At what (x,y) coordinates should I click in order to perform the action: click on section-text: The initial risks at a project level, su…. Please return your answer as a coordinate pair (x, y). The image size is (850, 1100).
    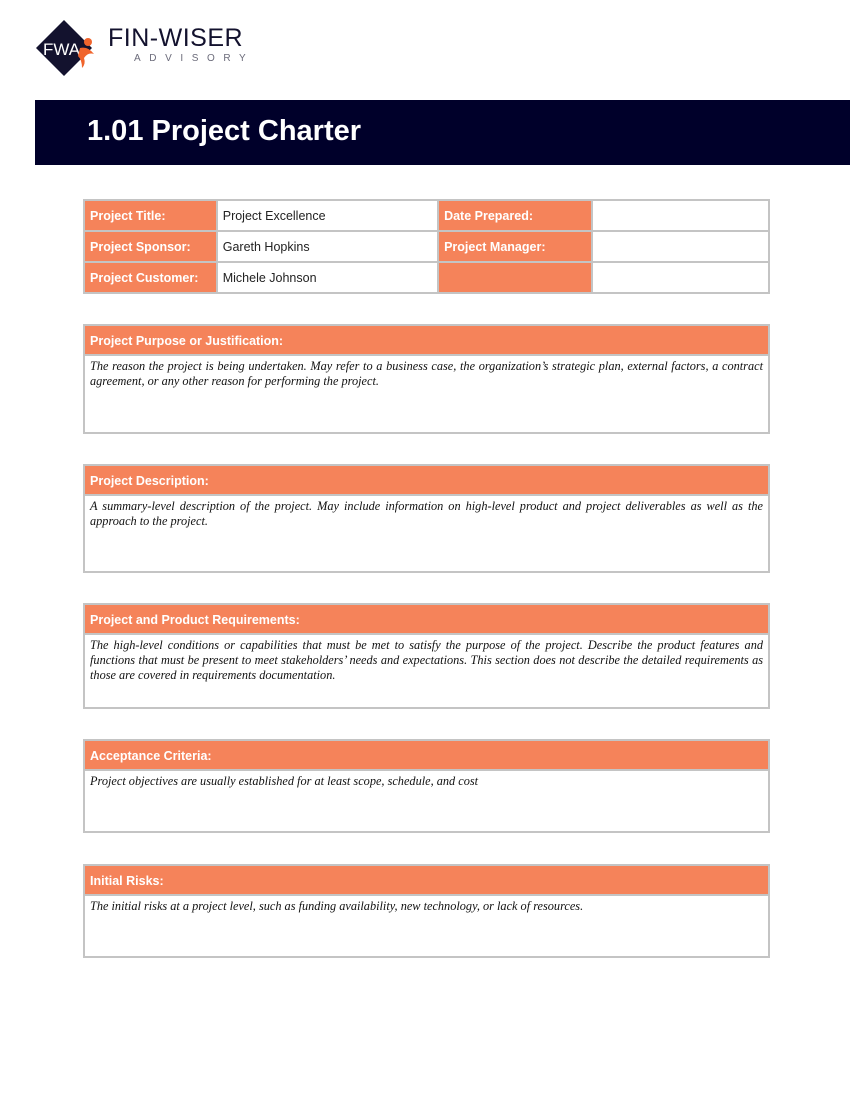
    Looking at the image, I should click on (426, 905).